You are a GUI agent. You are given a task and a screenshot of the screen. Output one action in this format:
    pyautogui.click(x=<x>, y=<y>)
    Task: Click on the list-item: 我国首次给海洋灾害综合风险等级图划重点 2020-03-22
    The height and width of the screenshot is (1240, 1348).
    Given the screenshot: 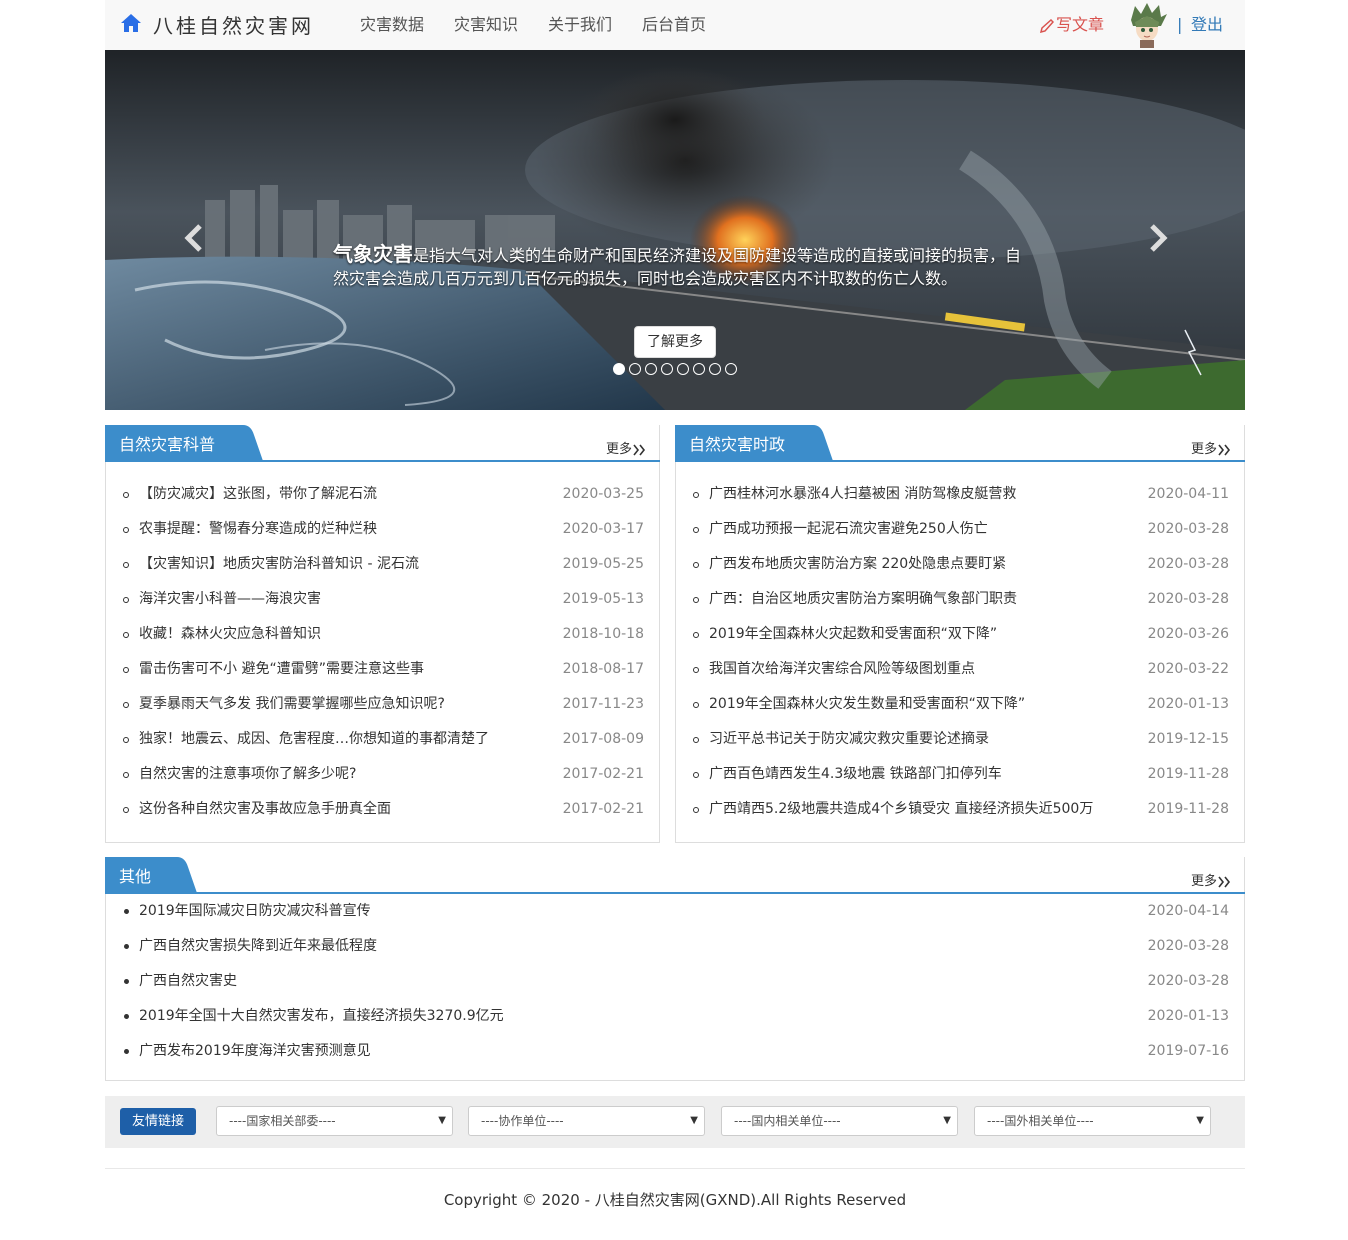 What is the action you would take?
    pyautogui.click(x=960, y=669)
    